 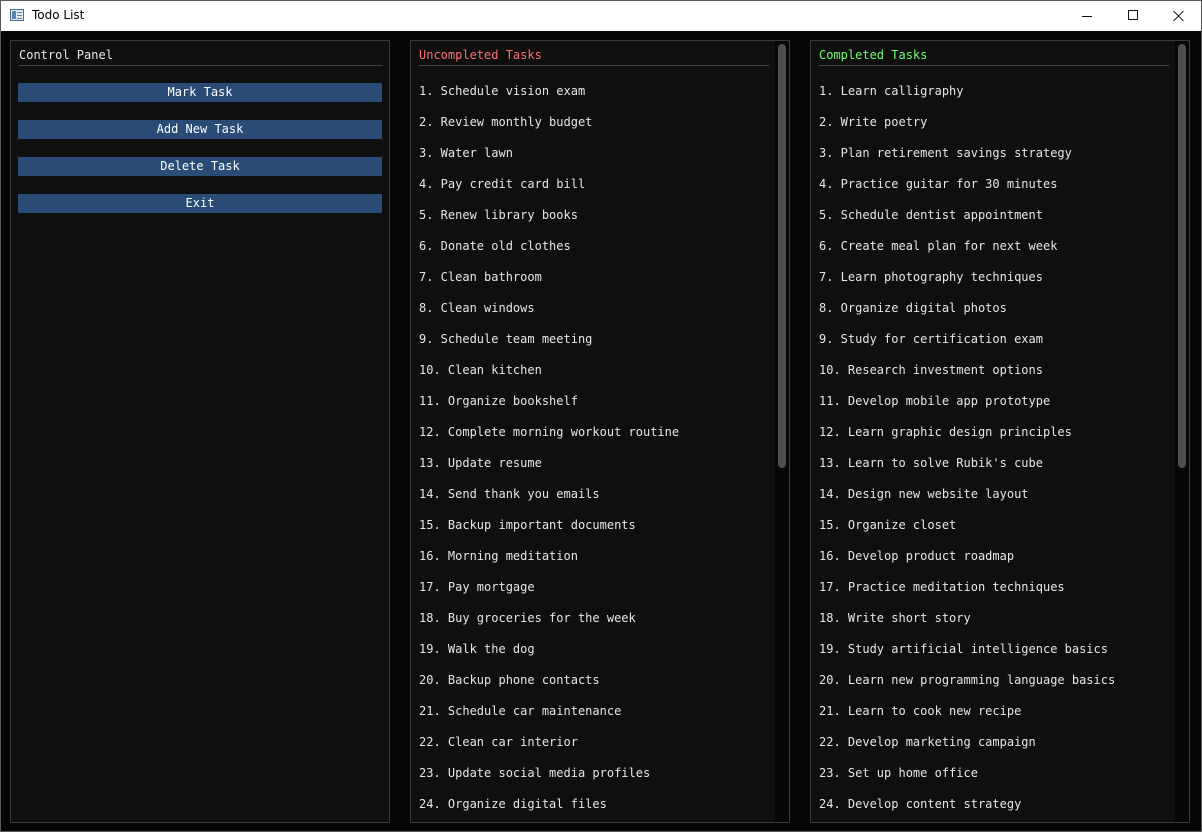 I want to click on minimize-button, so click(x=1087, y=16).